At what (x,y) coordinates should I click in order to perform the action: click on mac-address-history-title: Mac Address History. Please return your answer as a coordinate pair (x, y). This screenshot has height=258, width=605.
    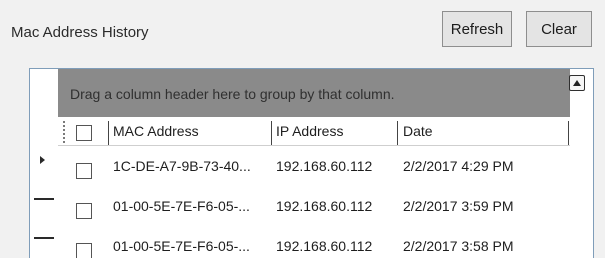
    Looking at the image, I should click on (80, 32).